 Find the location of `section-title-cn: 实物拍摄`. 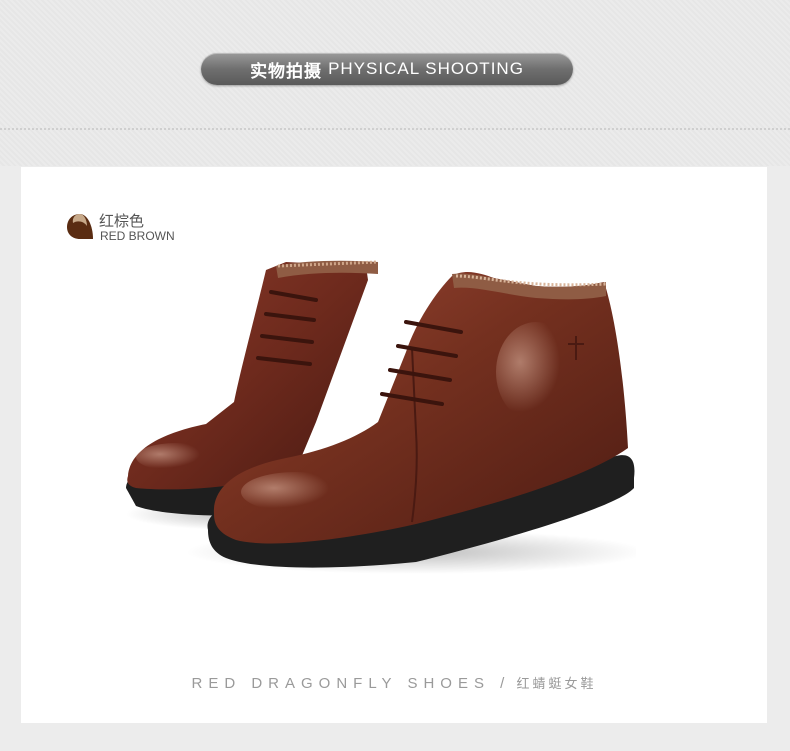

section-title-cn: 实物拍摄 is located at coordinates (286, 71).